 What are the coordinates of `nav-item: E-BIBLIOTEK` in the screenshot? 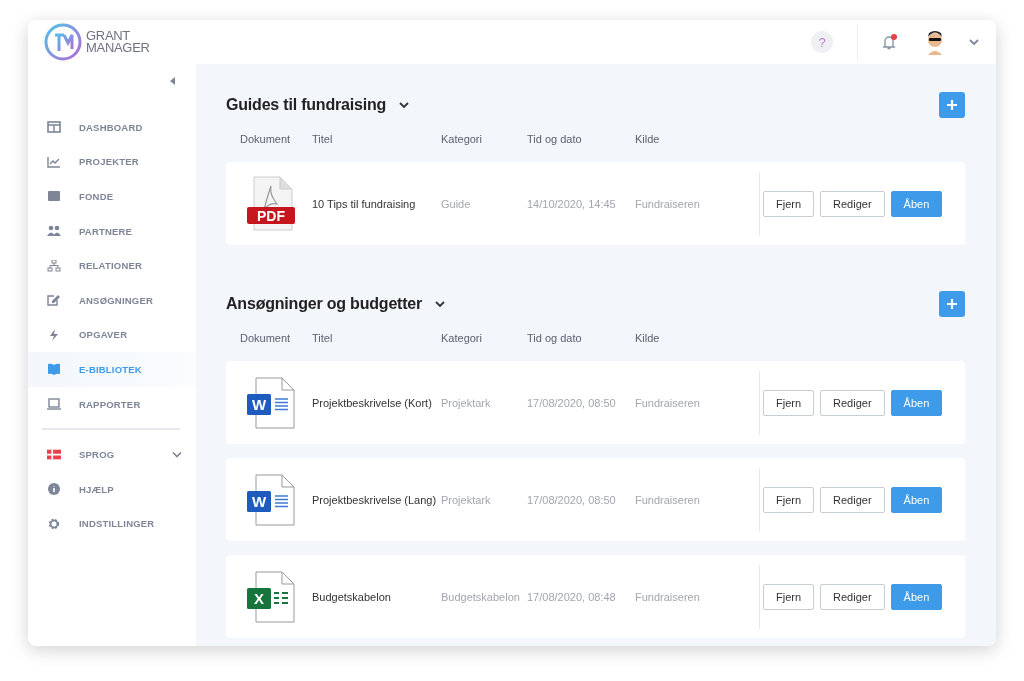 It's located at (112, 369).